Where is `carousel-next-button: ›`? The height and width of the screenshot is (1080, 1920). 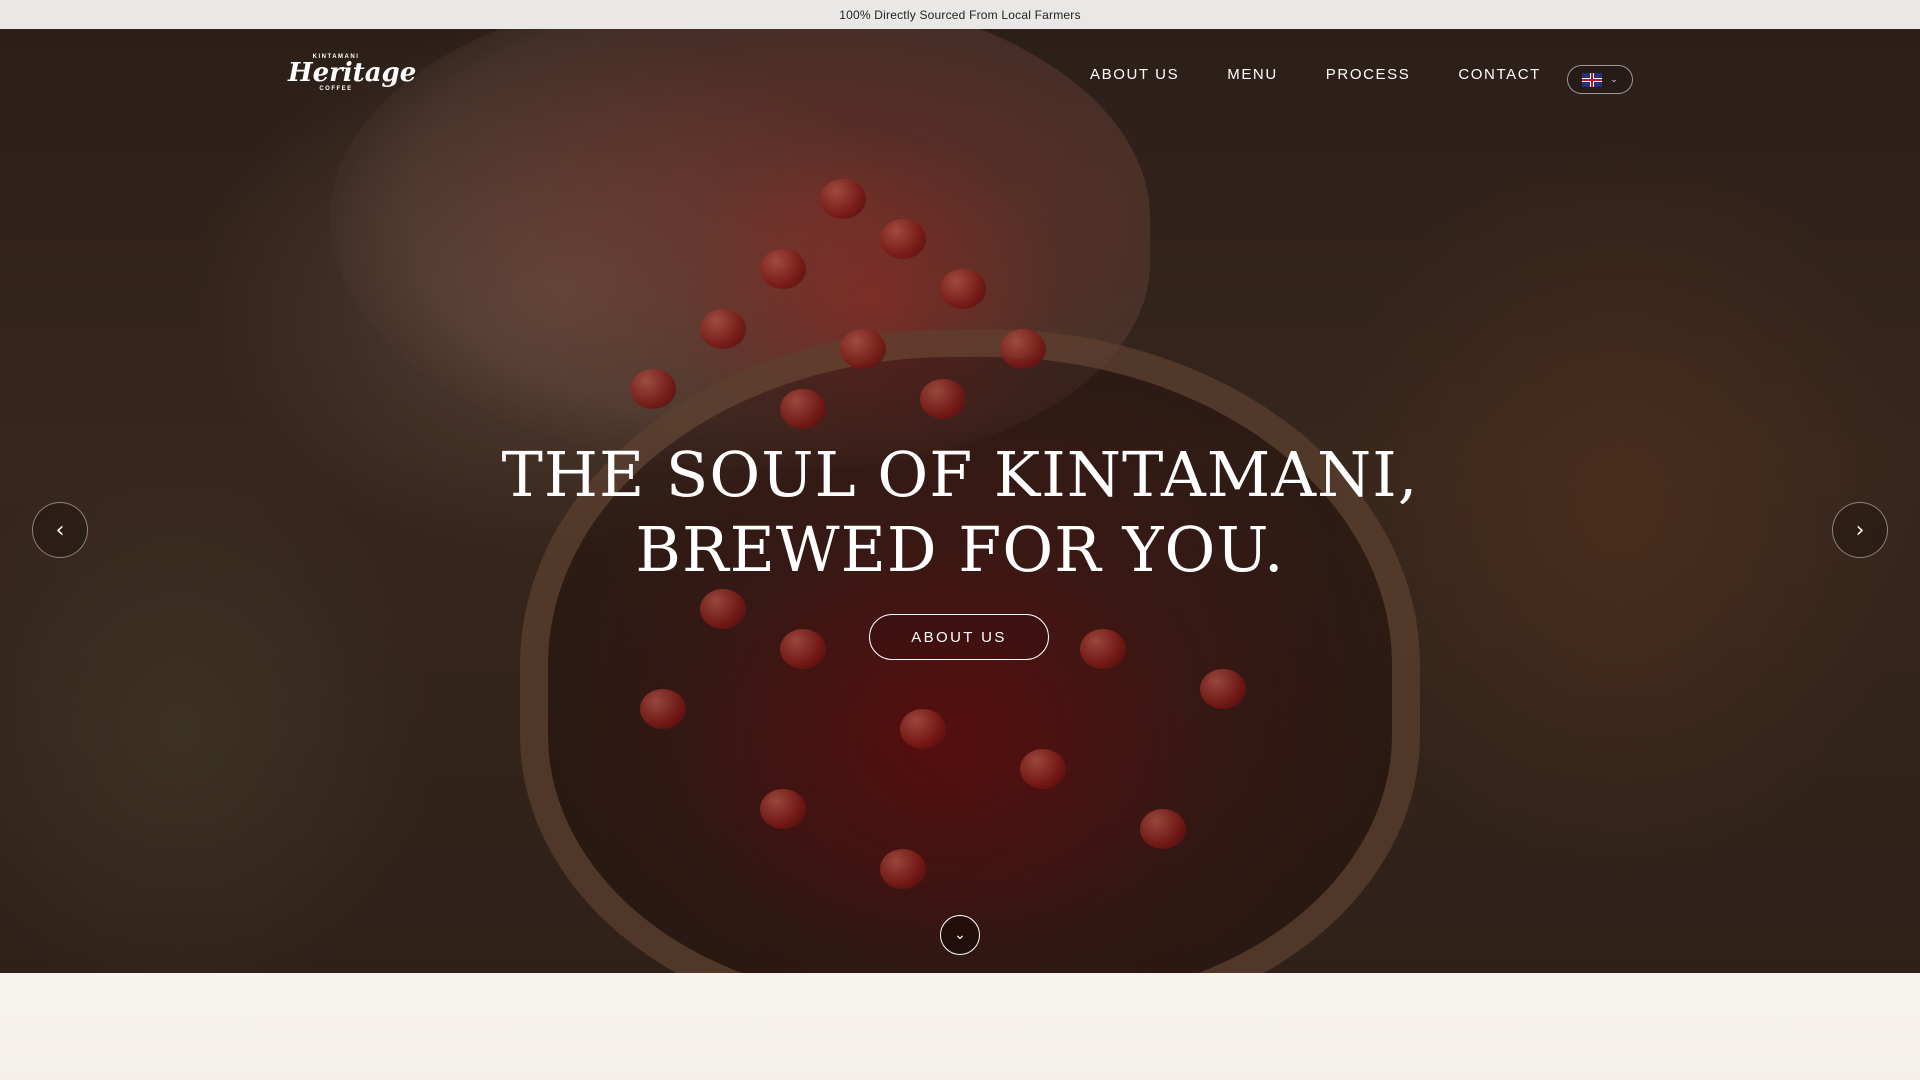
carousel-next-button: › is located at coordinates (1860, 530).